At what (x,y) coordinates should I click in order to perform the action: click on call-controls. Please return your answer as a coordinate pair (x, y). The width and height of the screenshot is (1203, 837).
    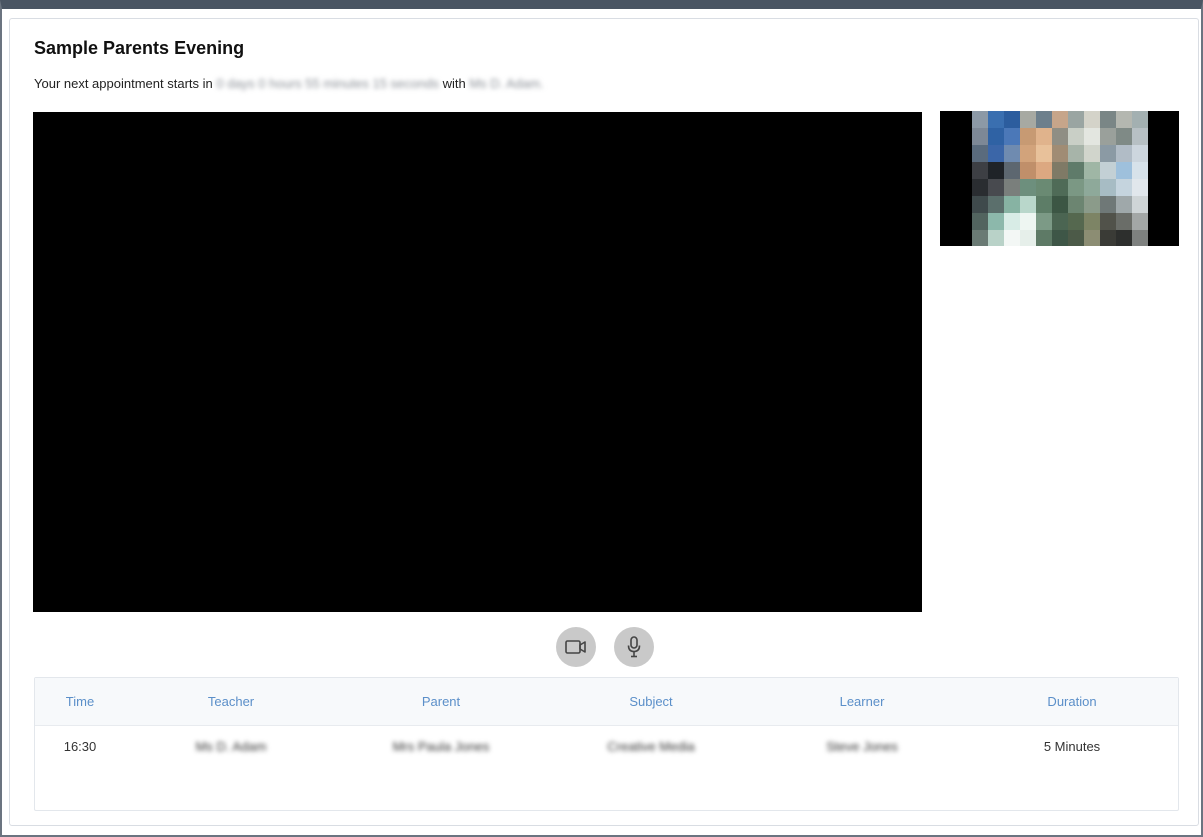
    Looking at the image, I should click on (605, 647).